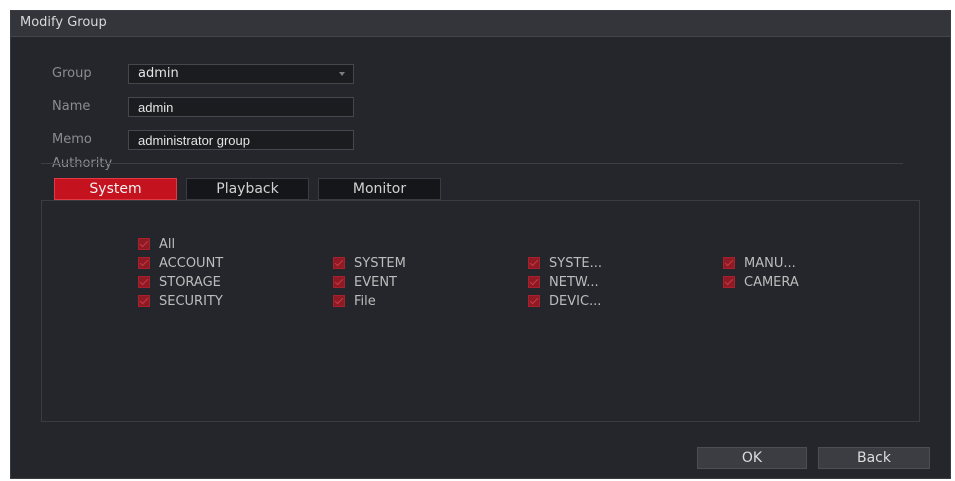 This screenshot has width=955, height=481. Describe the element at coordinates (729, 282) in the screenshot. I see `checkbox-camera` at that location.